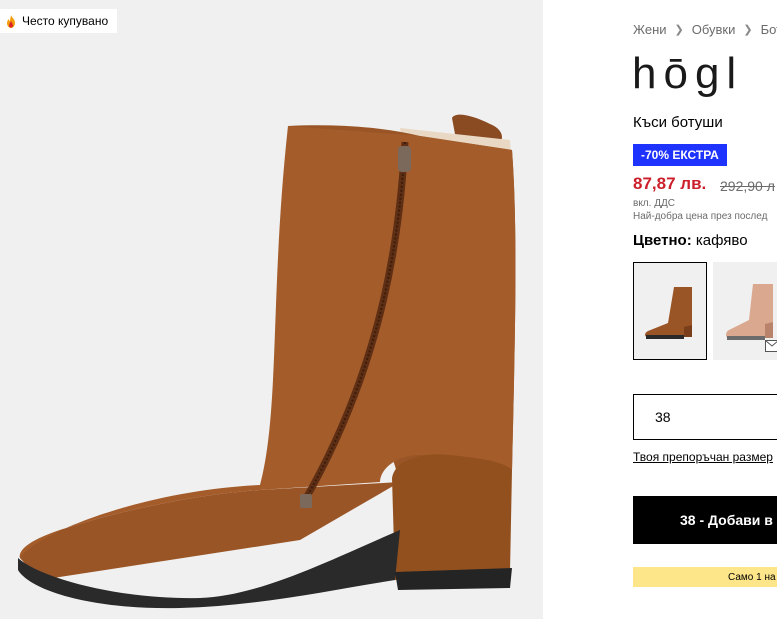  I want to click on brown-boot-thumbnail, so click(668, 313).